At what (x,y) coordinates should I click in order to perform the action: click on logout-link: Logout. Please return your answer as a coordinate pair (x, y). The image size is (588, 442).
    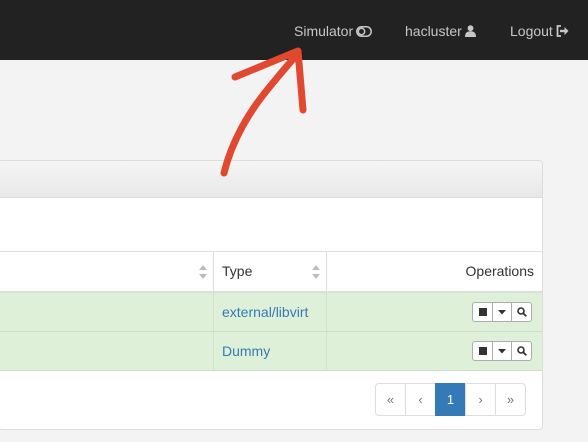
    Looking at the image, I should click on (539, 31).